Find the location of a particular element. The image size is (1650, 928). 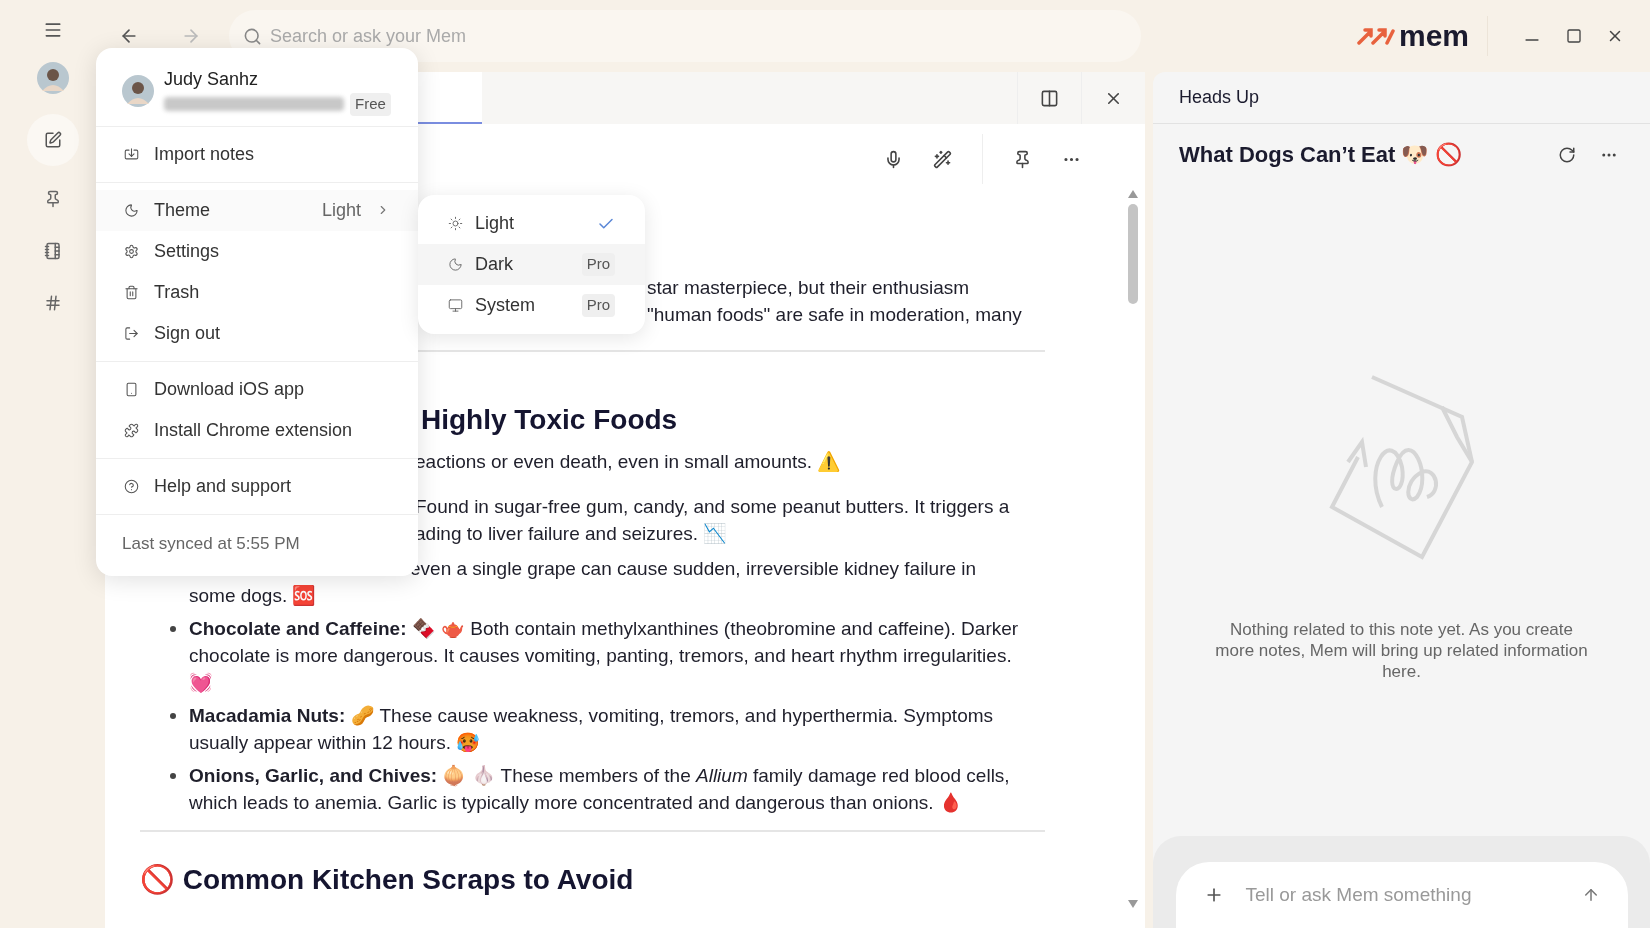

scroll-up-icon is located at coordinates (1133, 194).